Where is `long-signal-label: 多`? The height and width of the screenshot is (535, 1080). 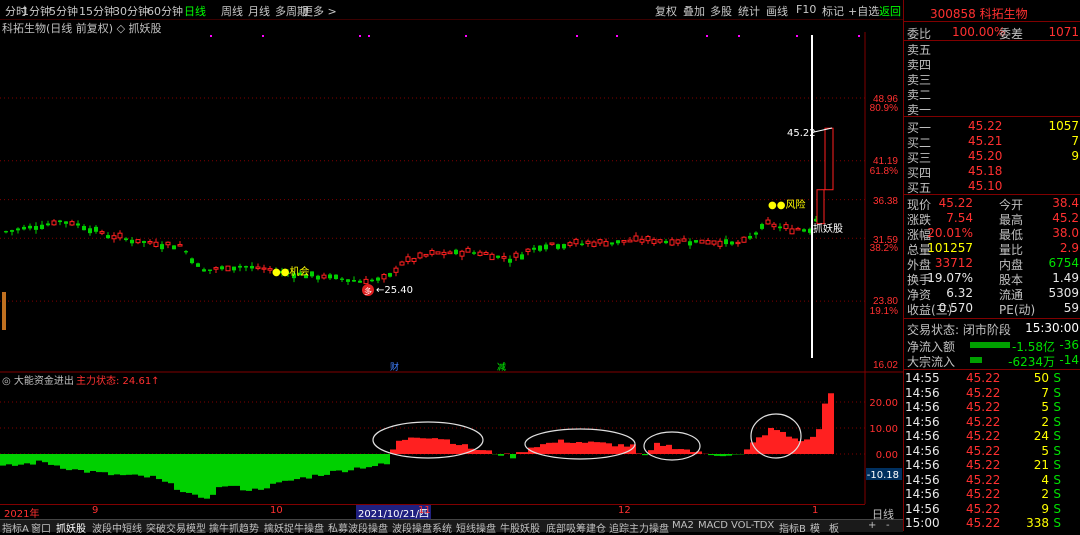
long-signal-label: 多 is located at coordinates (368, 291).